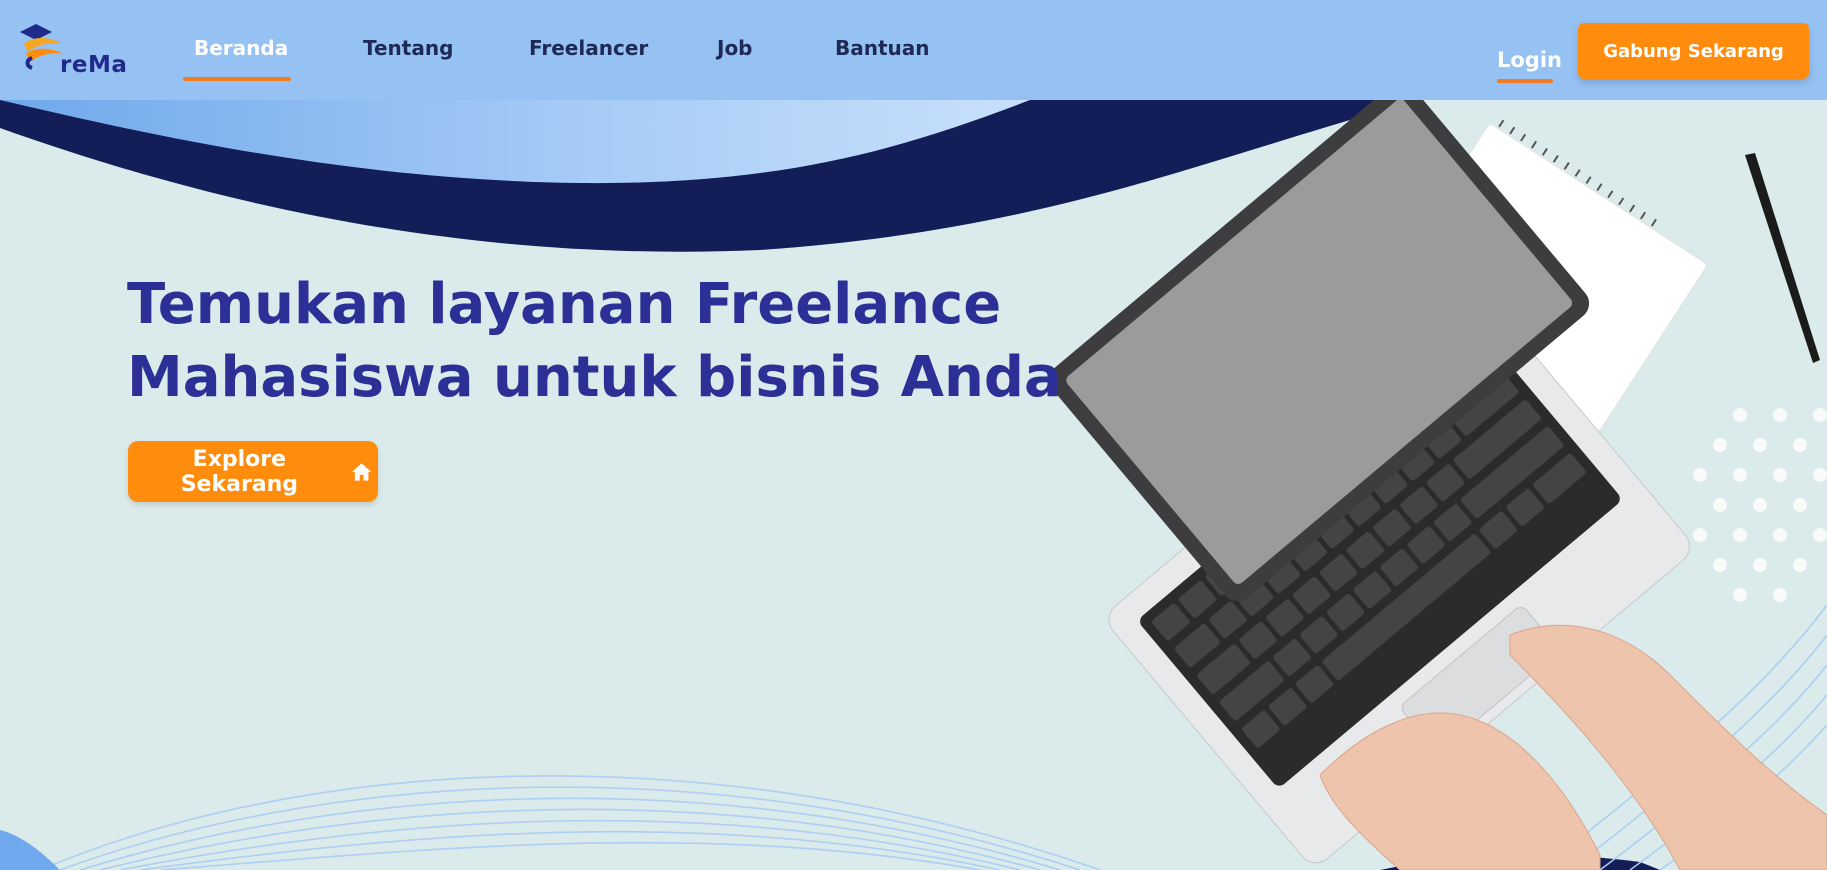 Image resolution: width=1827 pixels, height=870 pixels. I want to click on explore-now-button: Explore Sekarang, so click(253, 471).